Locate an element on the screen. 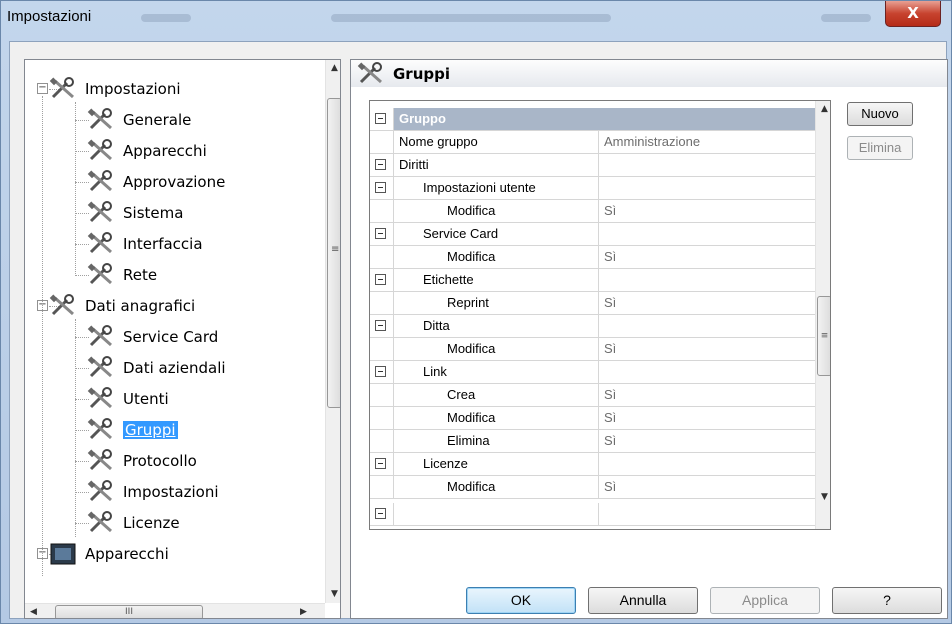 Image resolution: width=952 pixels, height=624 pixels. grid-row: Reprint Sì is located at coordinates (592, 303).